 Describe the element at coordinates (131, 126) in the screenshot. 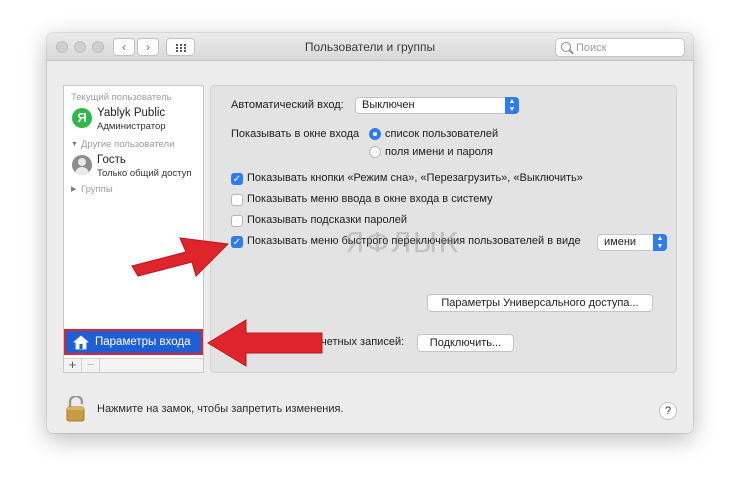

I see `user-role: Администратор` at that location.